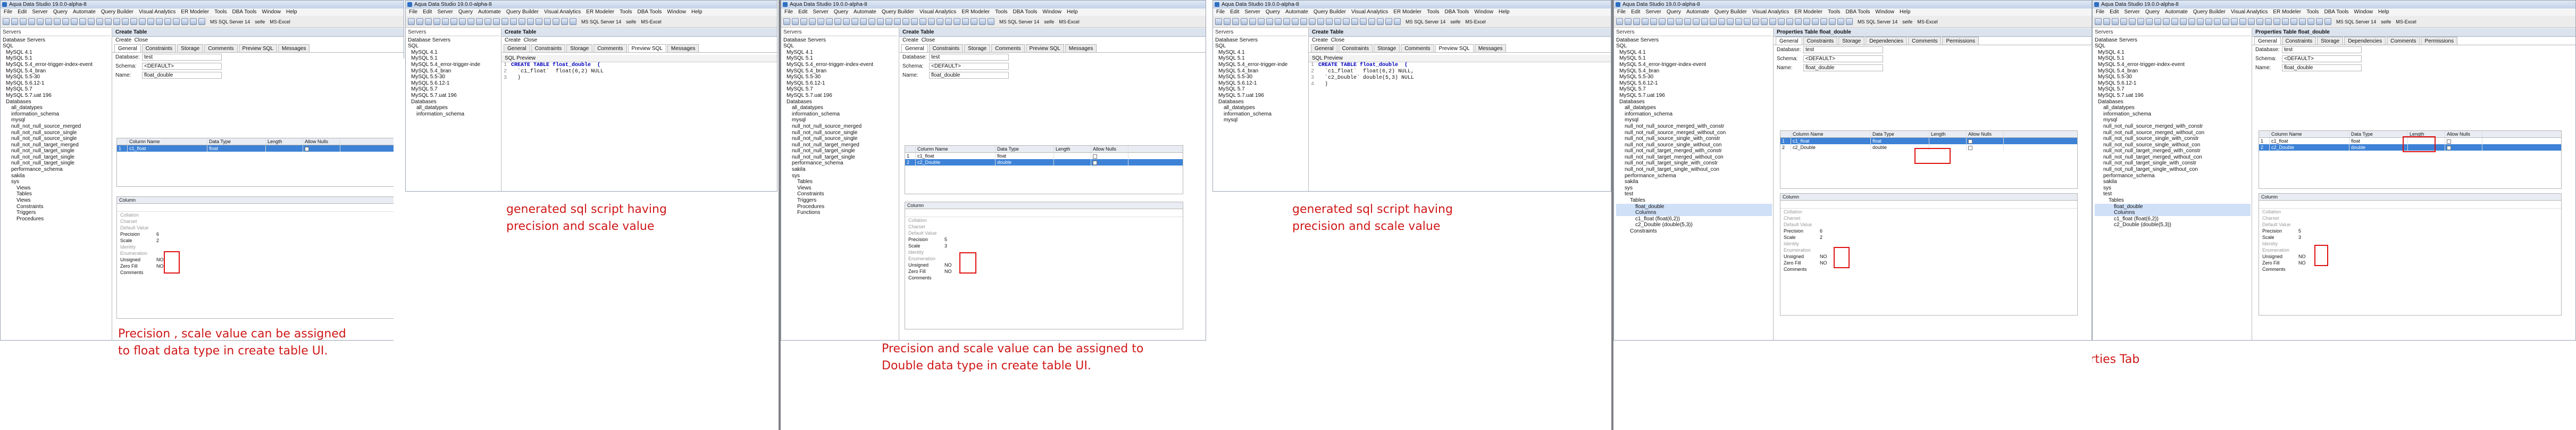  Describe the element at coordinates (1044, 162) in the screenshot. I see `table-row: 2 c2_Double double` at that location.